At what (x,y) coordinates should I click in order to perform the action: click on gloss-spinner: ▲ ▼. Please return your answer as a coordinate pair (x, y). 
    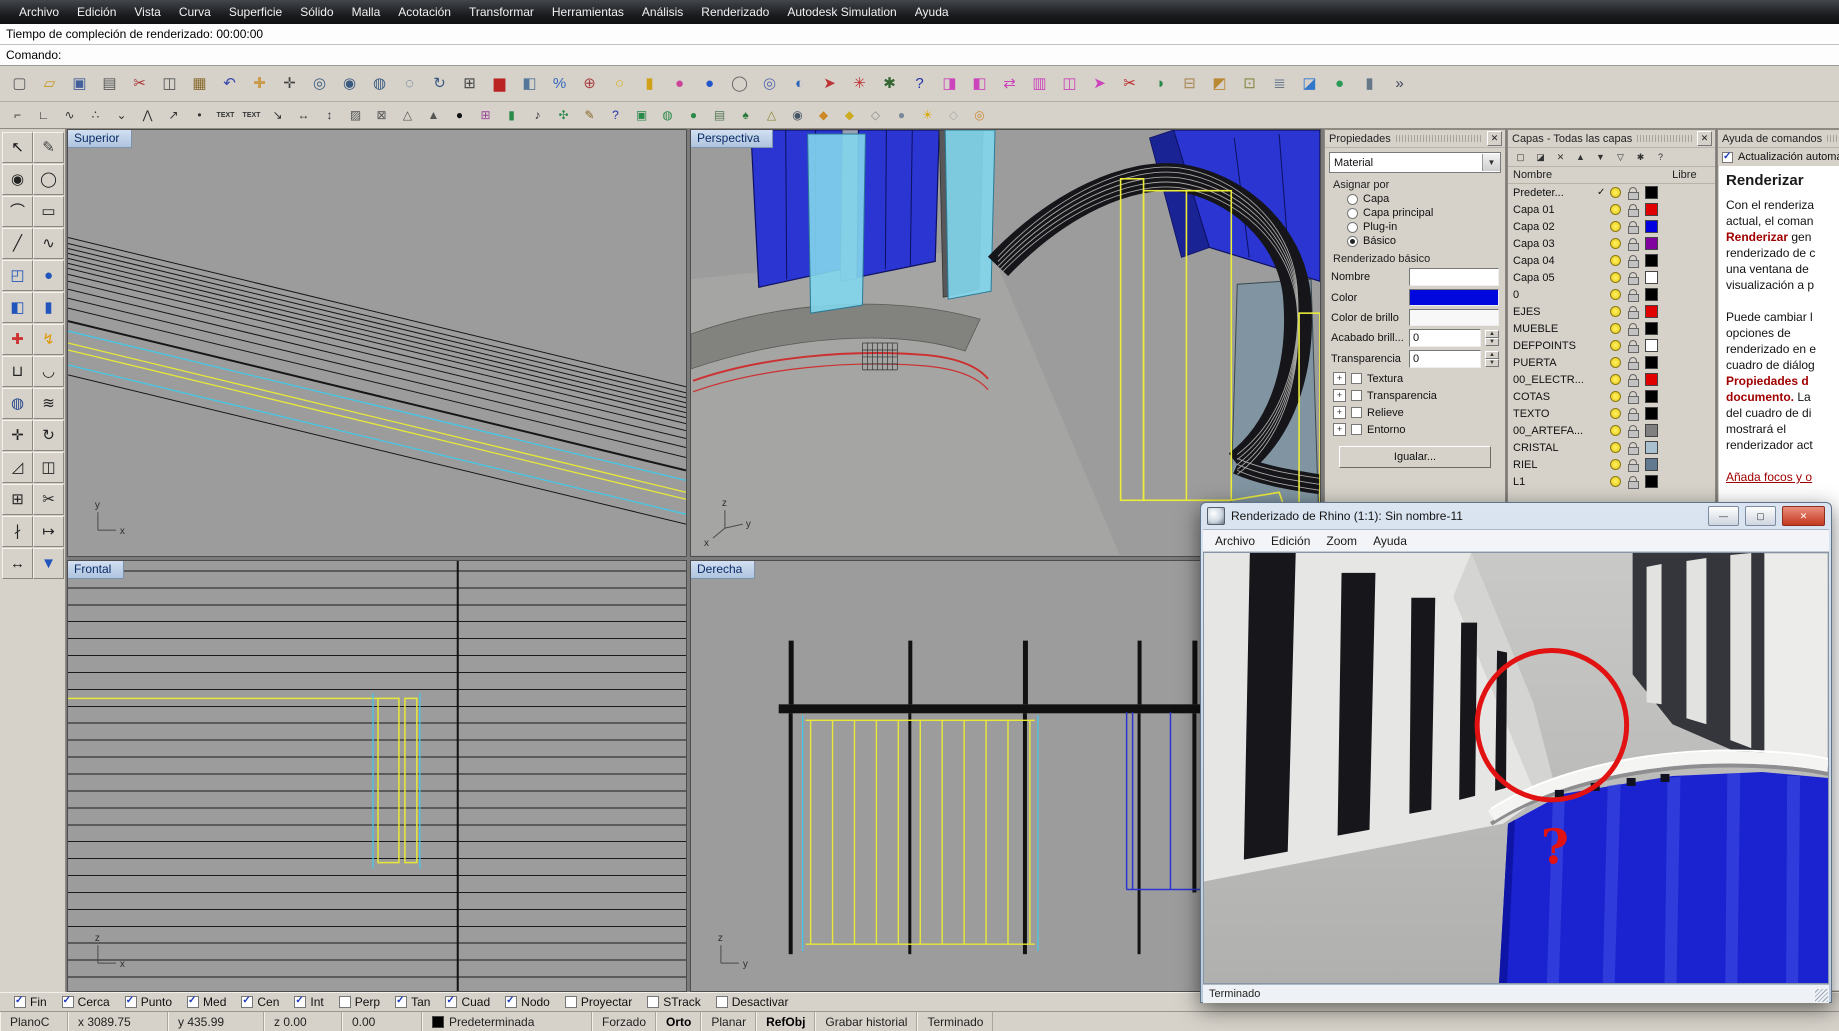
    Looking at the image, I should click on (1492, 338).